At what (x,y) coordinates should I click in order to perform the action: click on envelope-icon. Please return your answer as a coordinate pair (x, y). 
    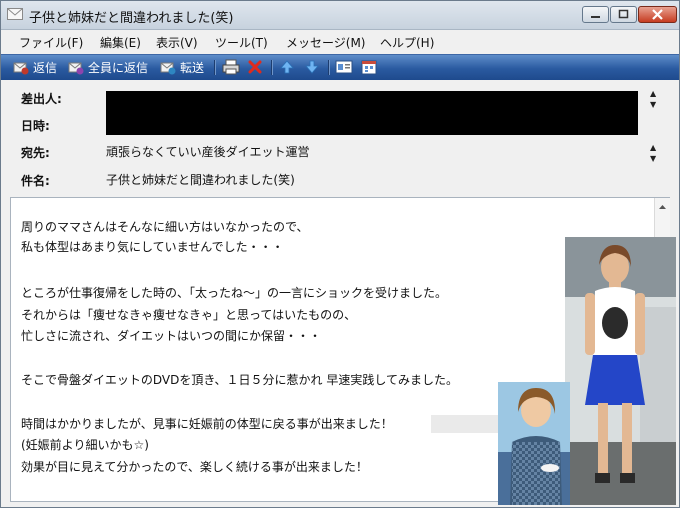
    Looking at the image, I should click on (15, 14).